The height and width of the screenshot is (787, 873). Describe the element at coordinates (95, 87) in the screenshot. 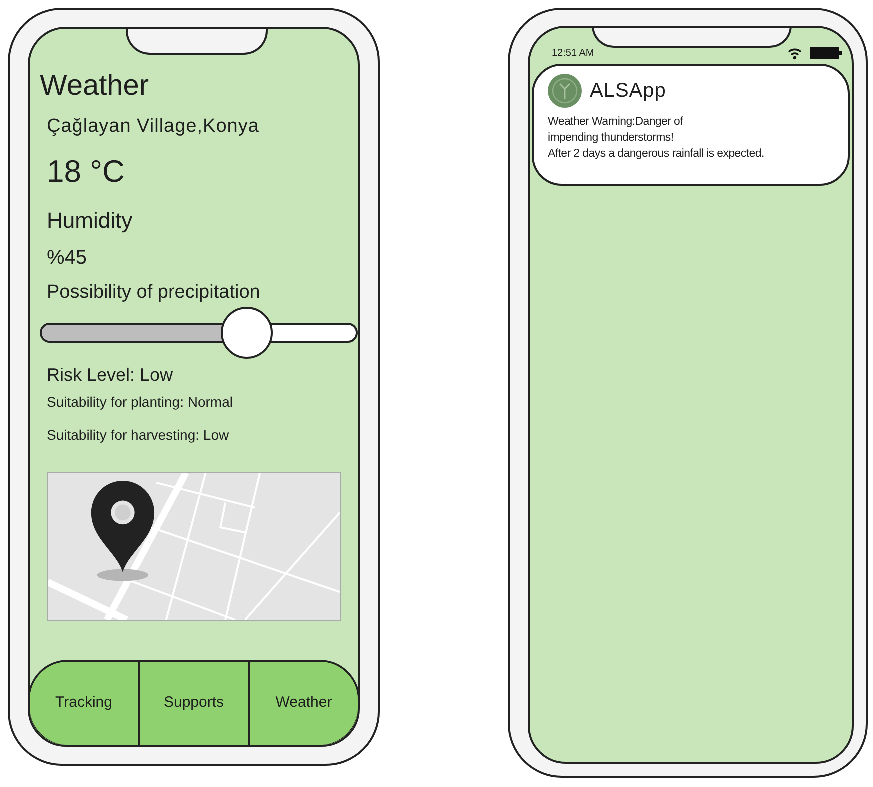

I see `screen-title: Weather` at that location.